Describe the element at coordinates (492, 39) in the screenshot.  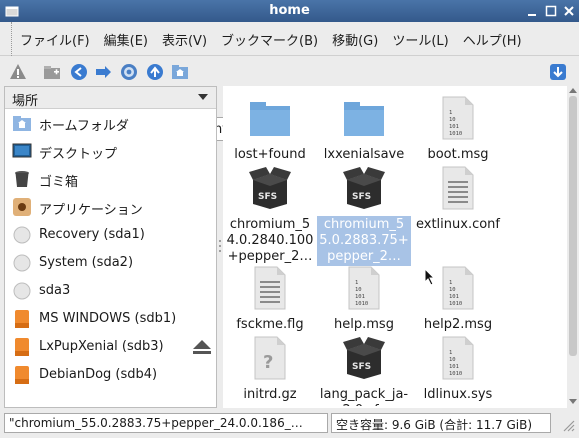
I see `menu-help: ヘルプ(H)` at that location.